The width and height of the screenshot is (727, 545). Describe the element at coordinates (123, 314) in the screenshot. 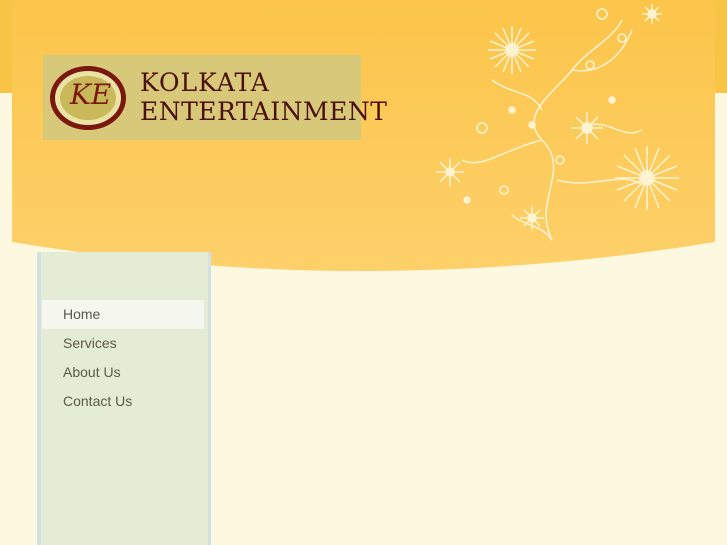

I see `nav-item-home: Home` at that location.